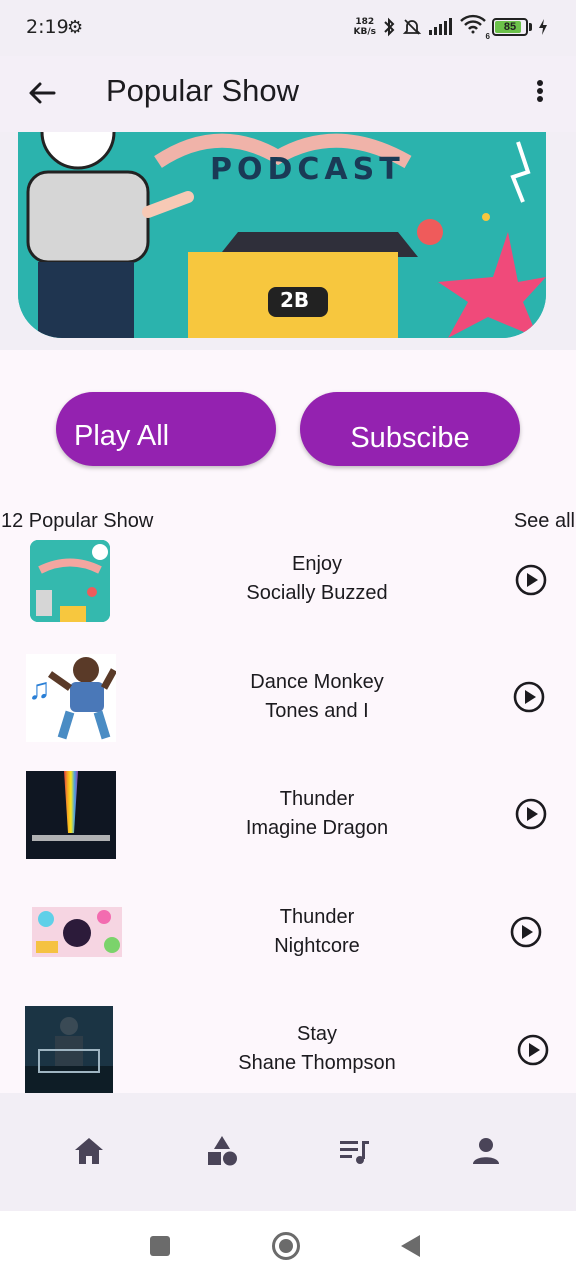 The width and height of the screenshot is (576, 1280). I want to click on page-title: Popular Show, so click(203, 90).